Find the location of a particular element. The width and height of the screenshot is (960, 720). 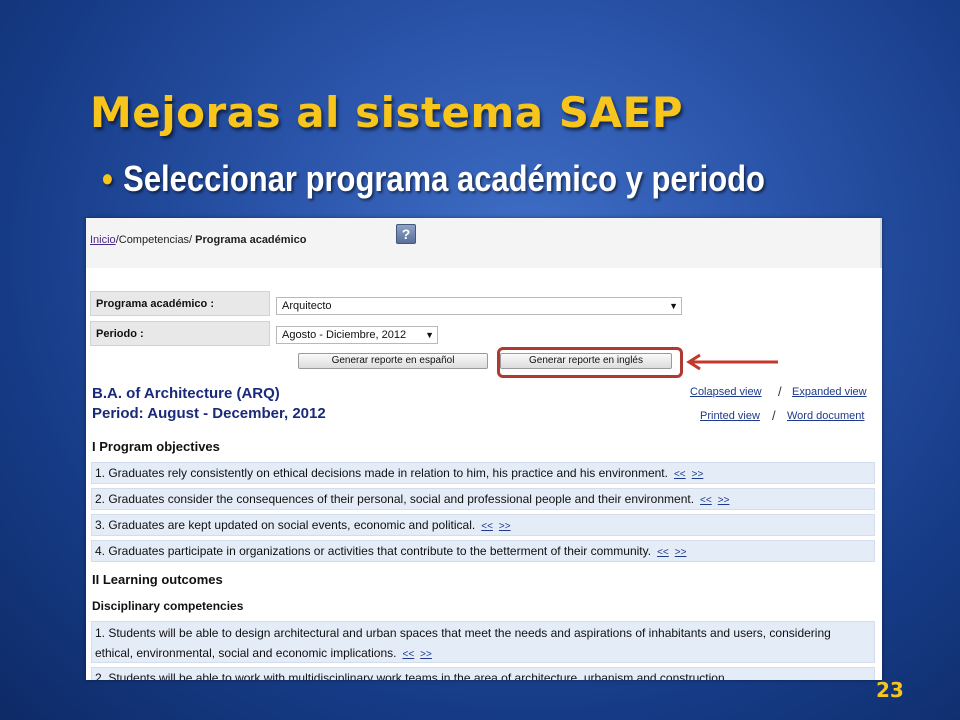

program-title: B.A. of Architecture (ARQ) is located at coordinates (186, 393).